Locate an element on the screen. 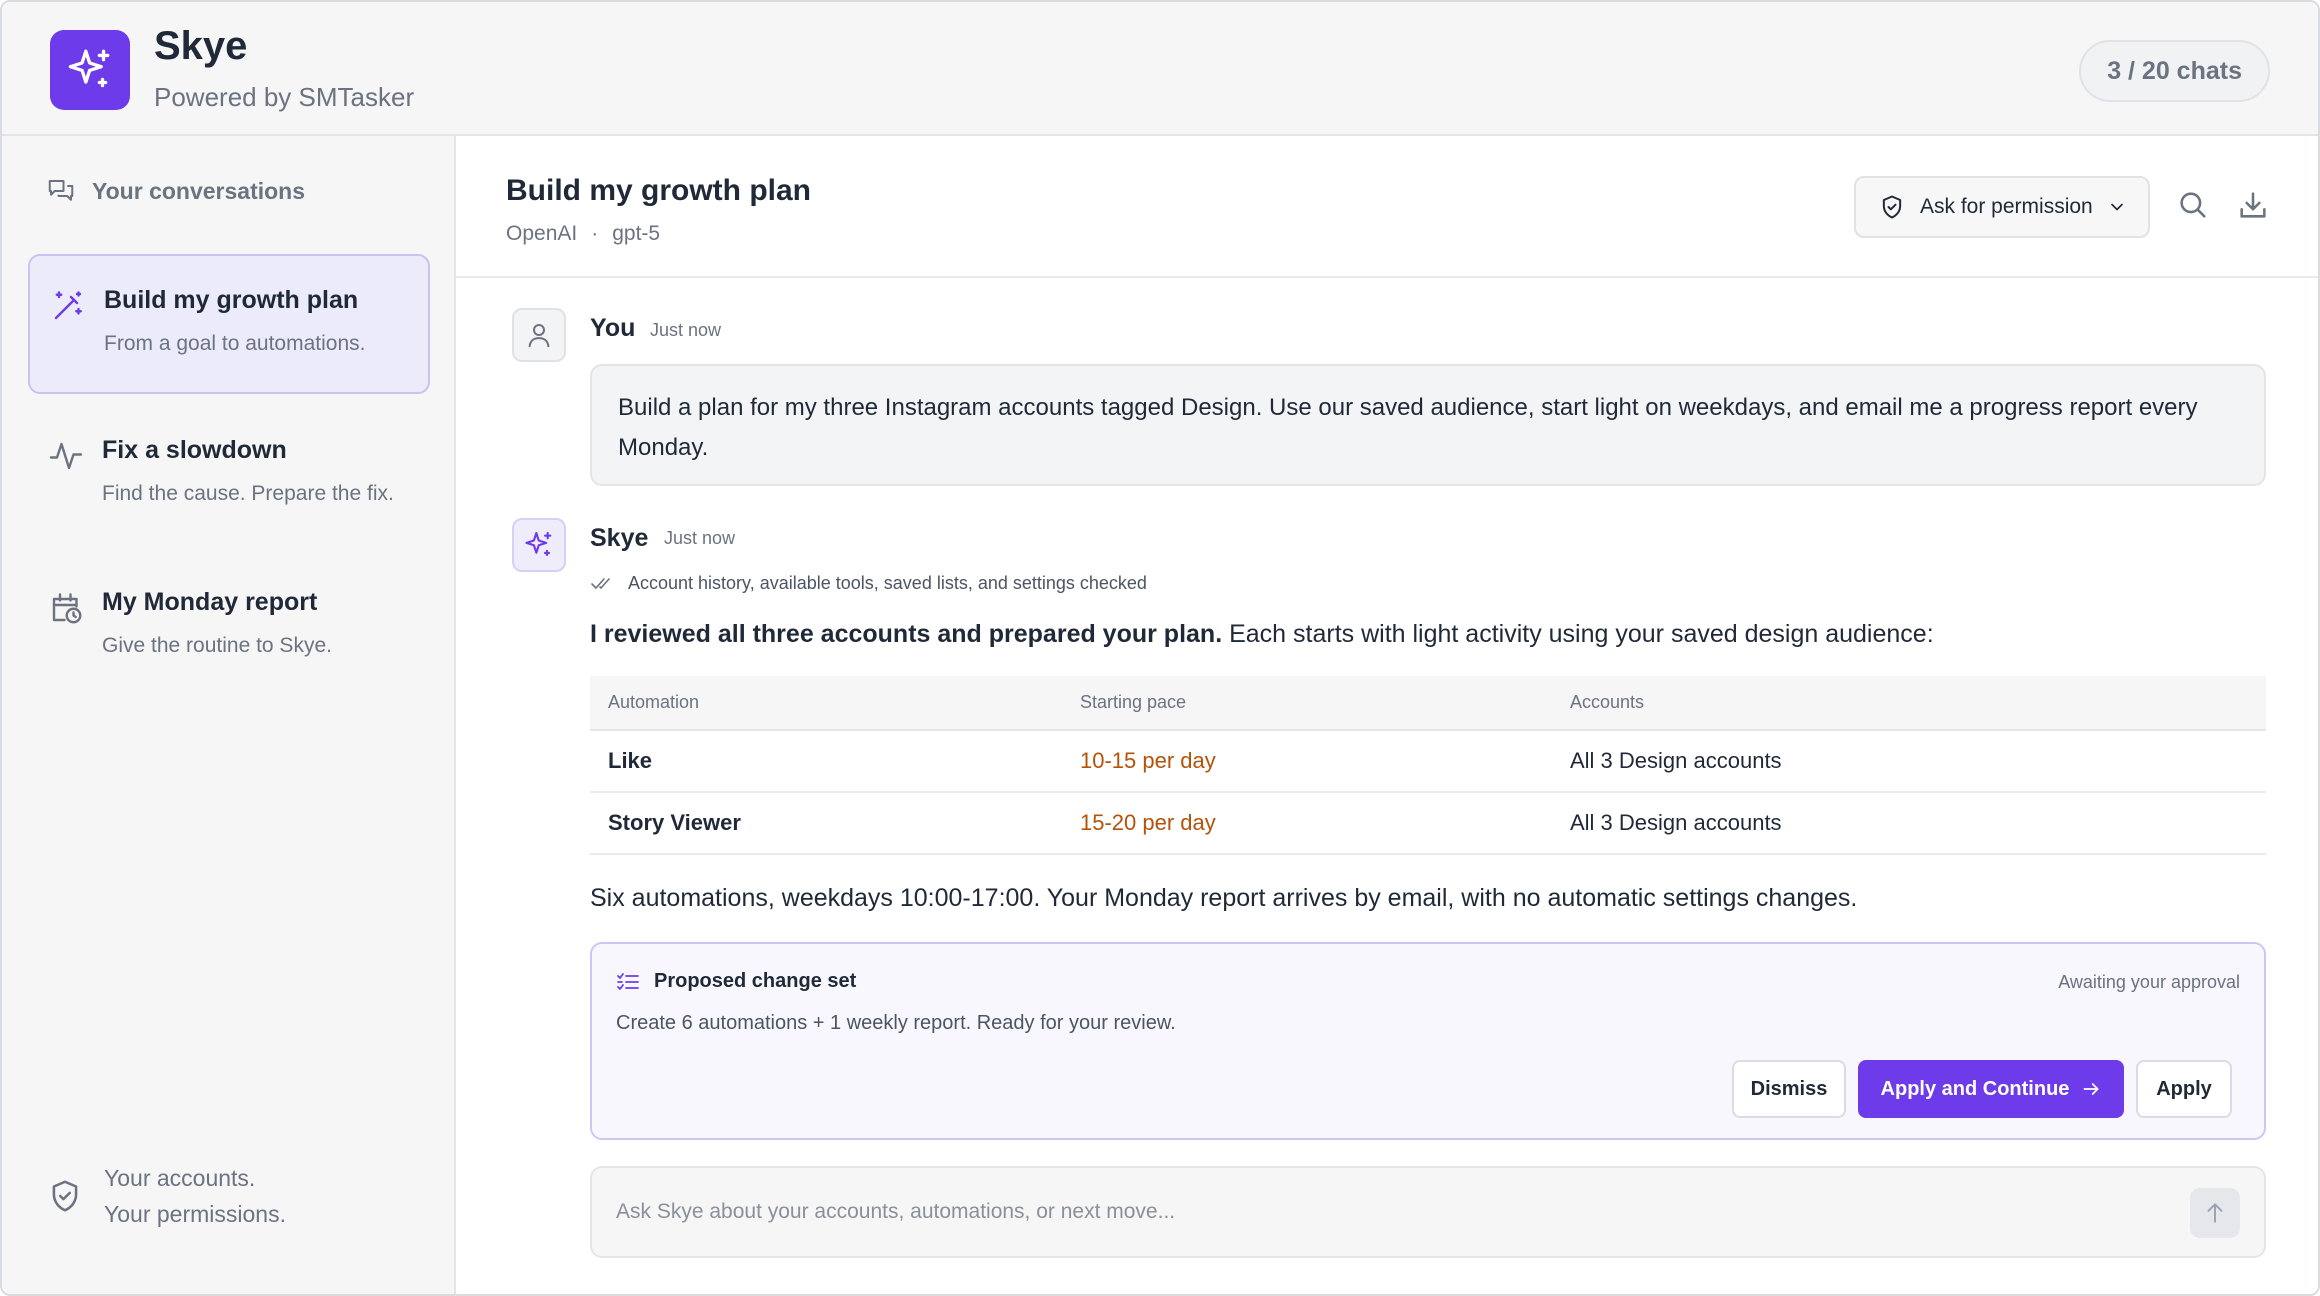 The width and height of the screenshot is (2320, 1296). column-header-accounts: Accounts is located at coordinates (1918, 703).